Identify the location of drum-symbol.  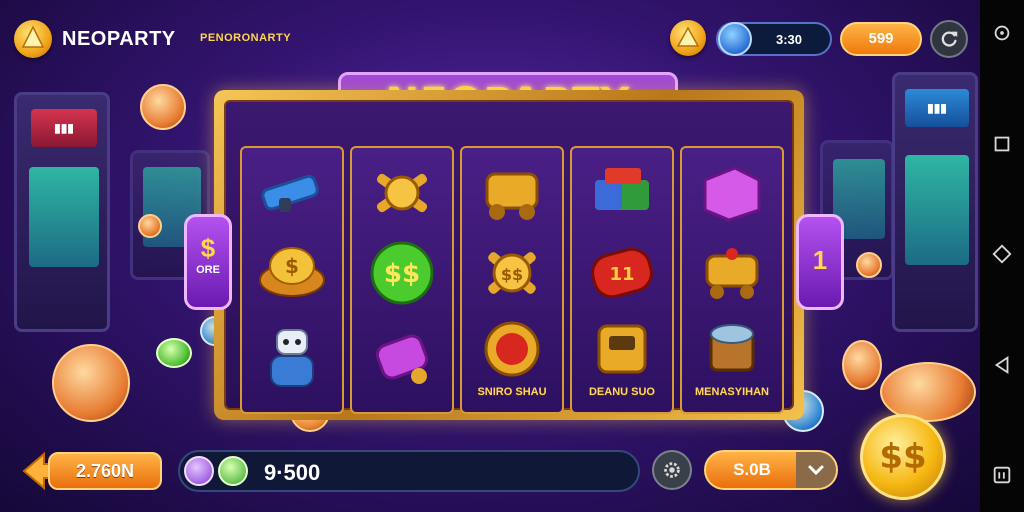
(732, 349).